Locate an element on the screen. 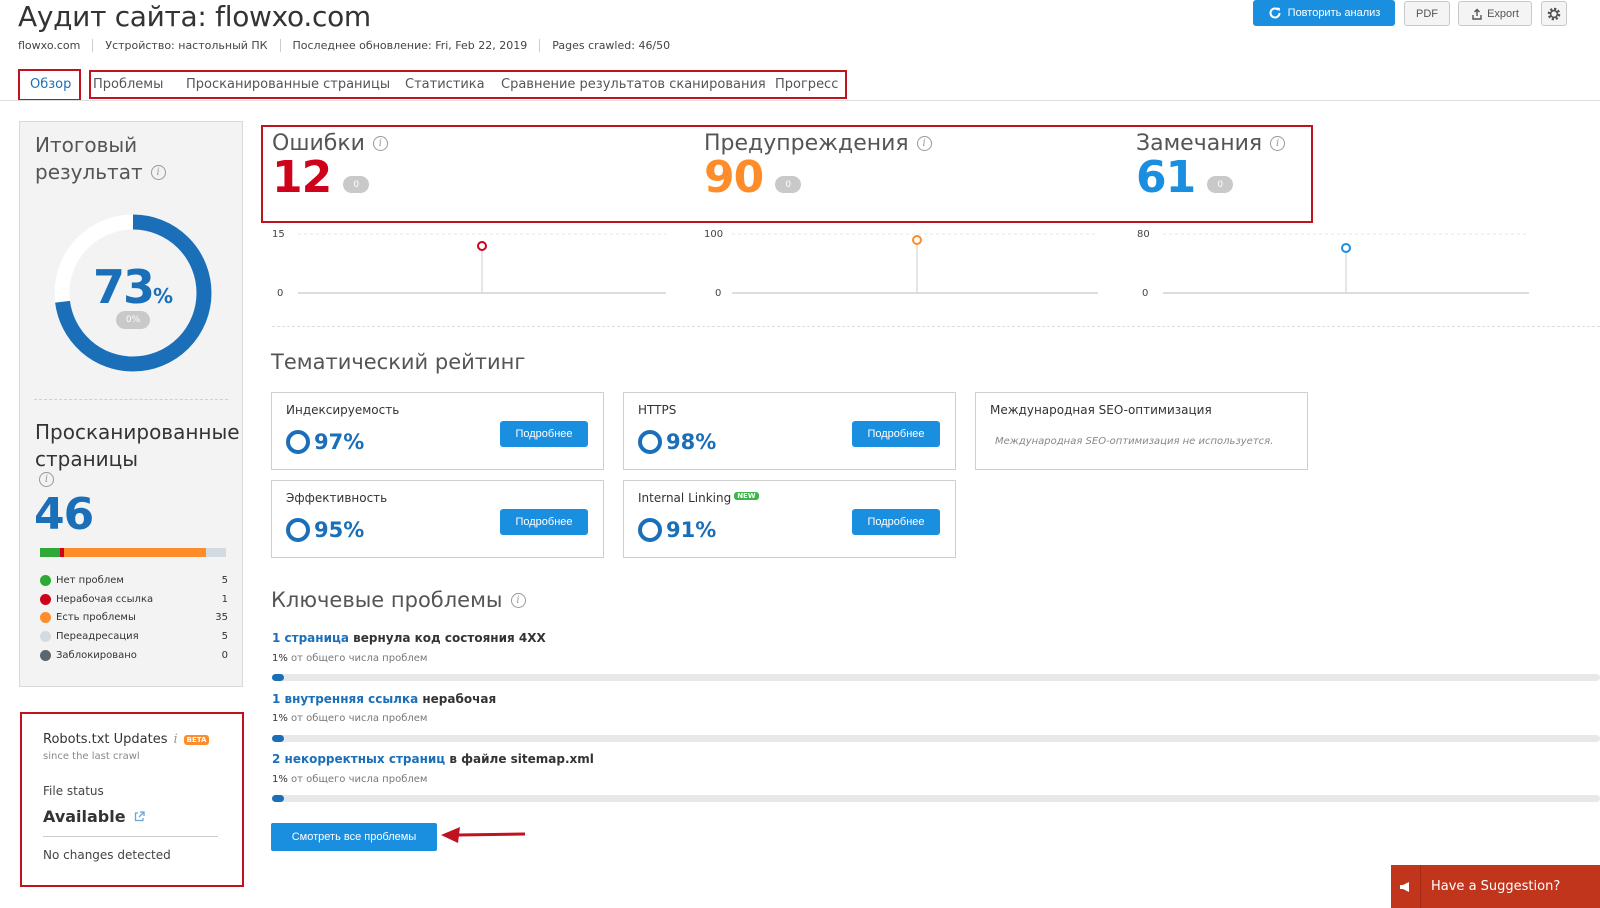 The image size is (1600, 908). gear-icon is located at coordinates (1554, 13).